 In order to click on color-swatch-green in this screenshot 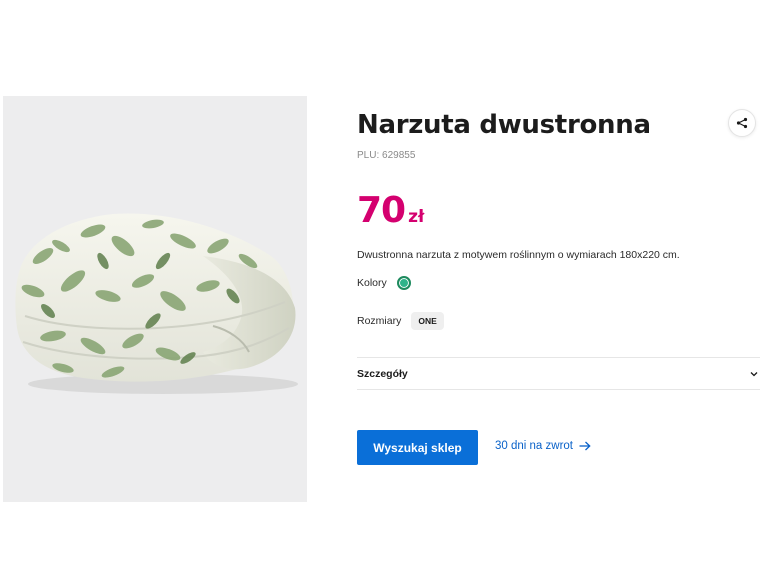, I will do `click(403, 283)`.